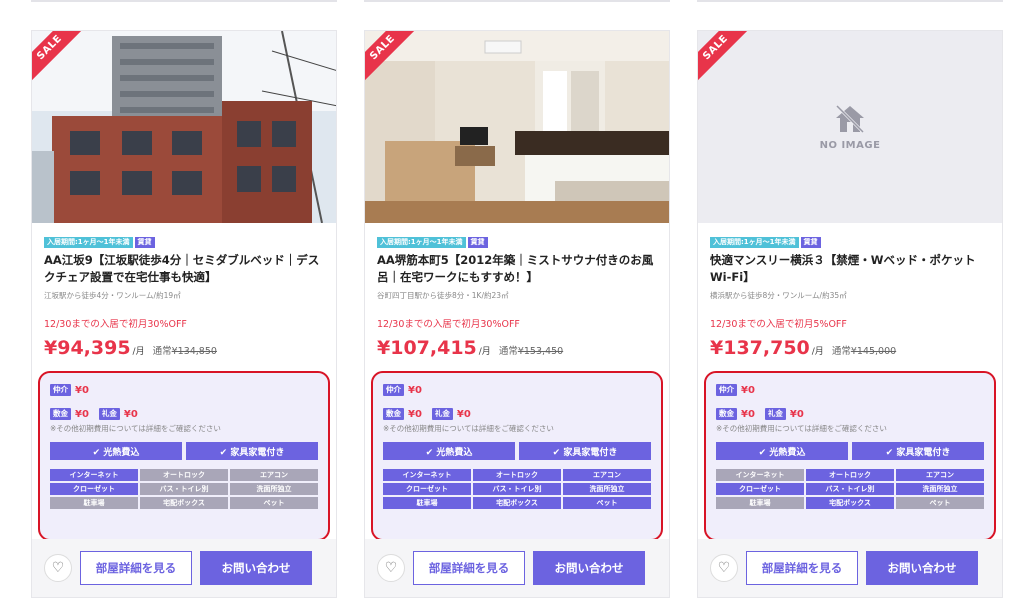  I want to click on campaign-text: 12/30までの入居で初月30%OFF, so click(115, 324).